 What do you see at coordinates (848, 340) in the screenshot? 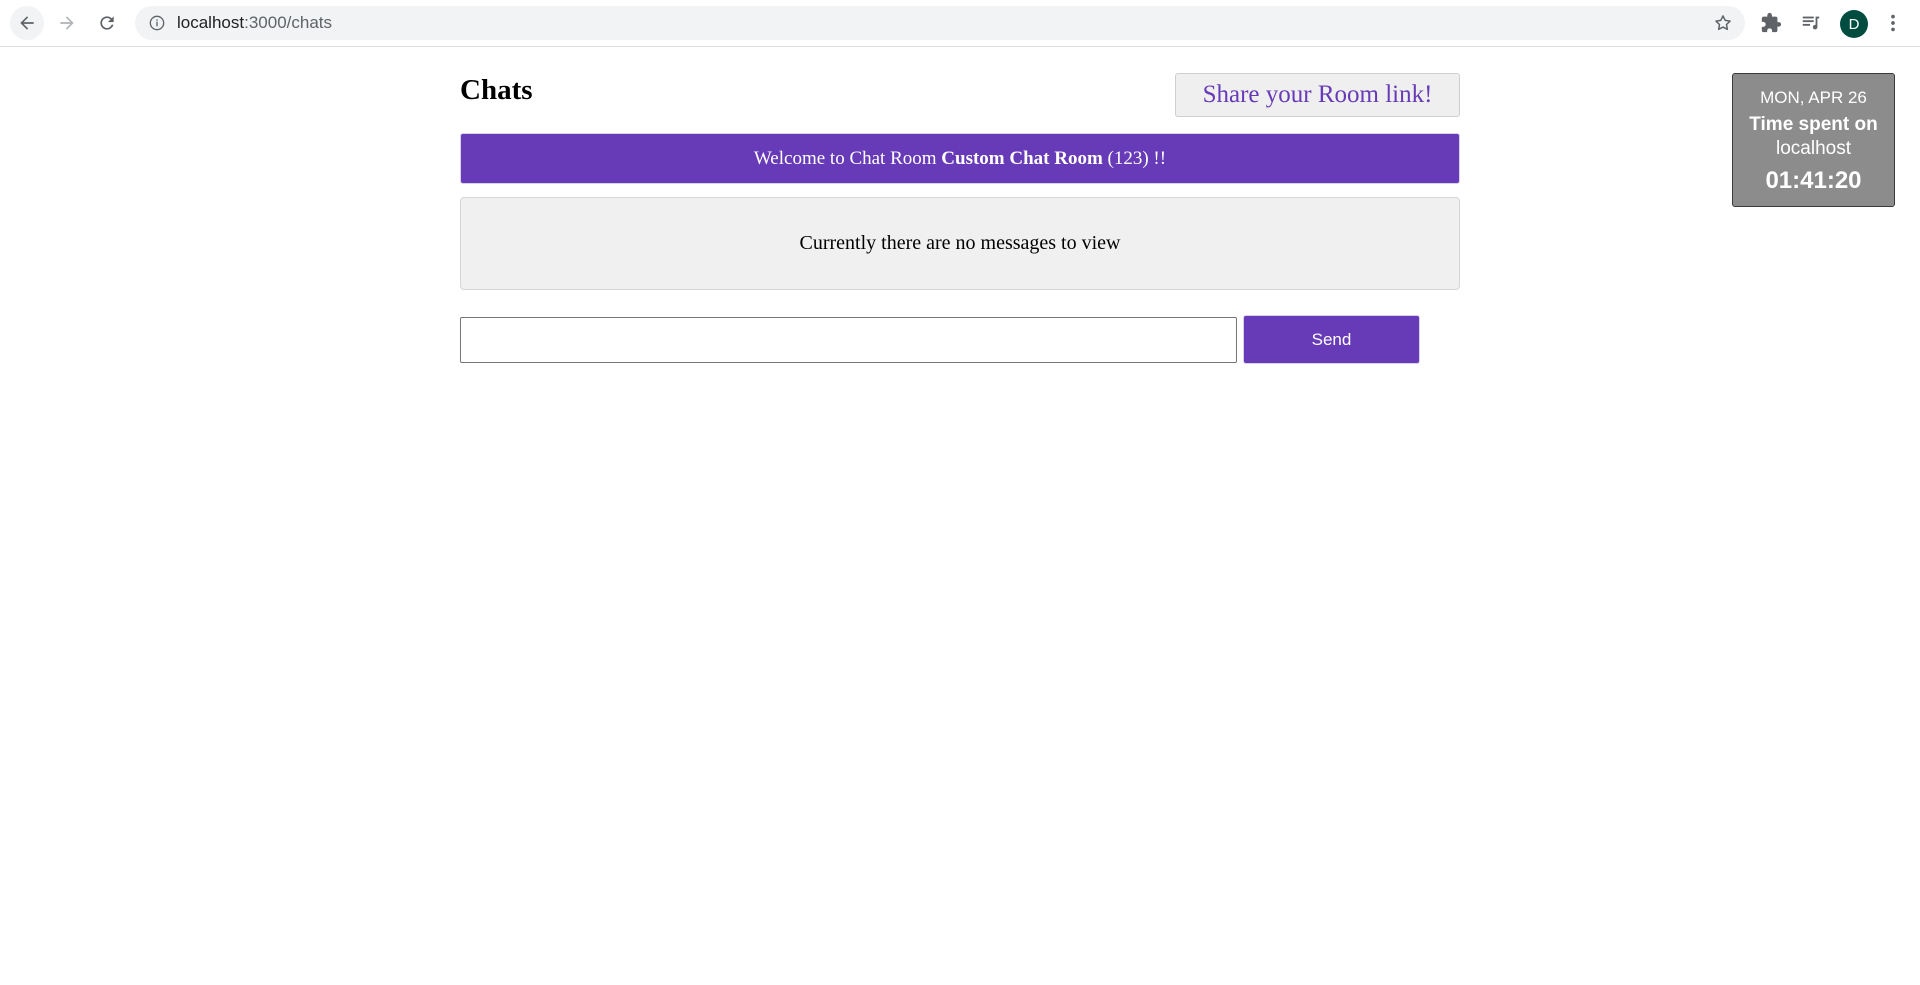
I see `message-input` at bounding box center [848, 340].